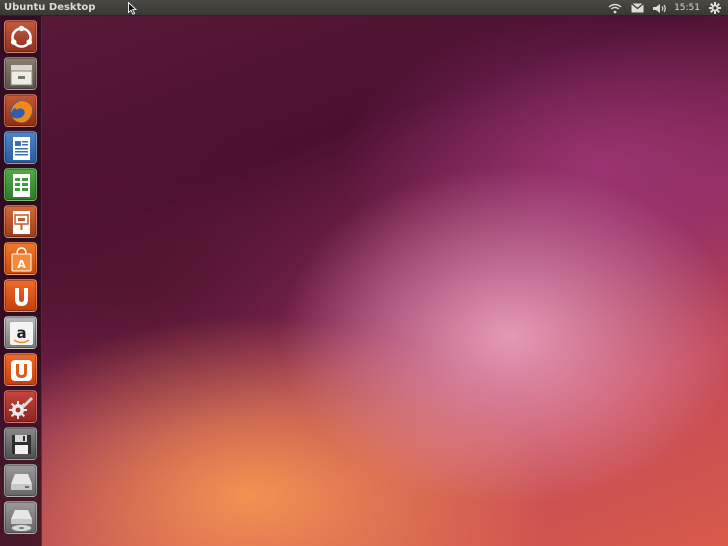 The width and height of the screenshot is (728, 546). I want to click on mail-icon, so click(637, 8).